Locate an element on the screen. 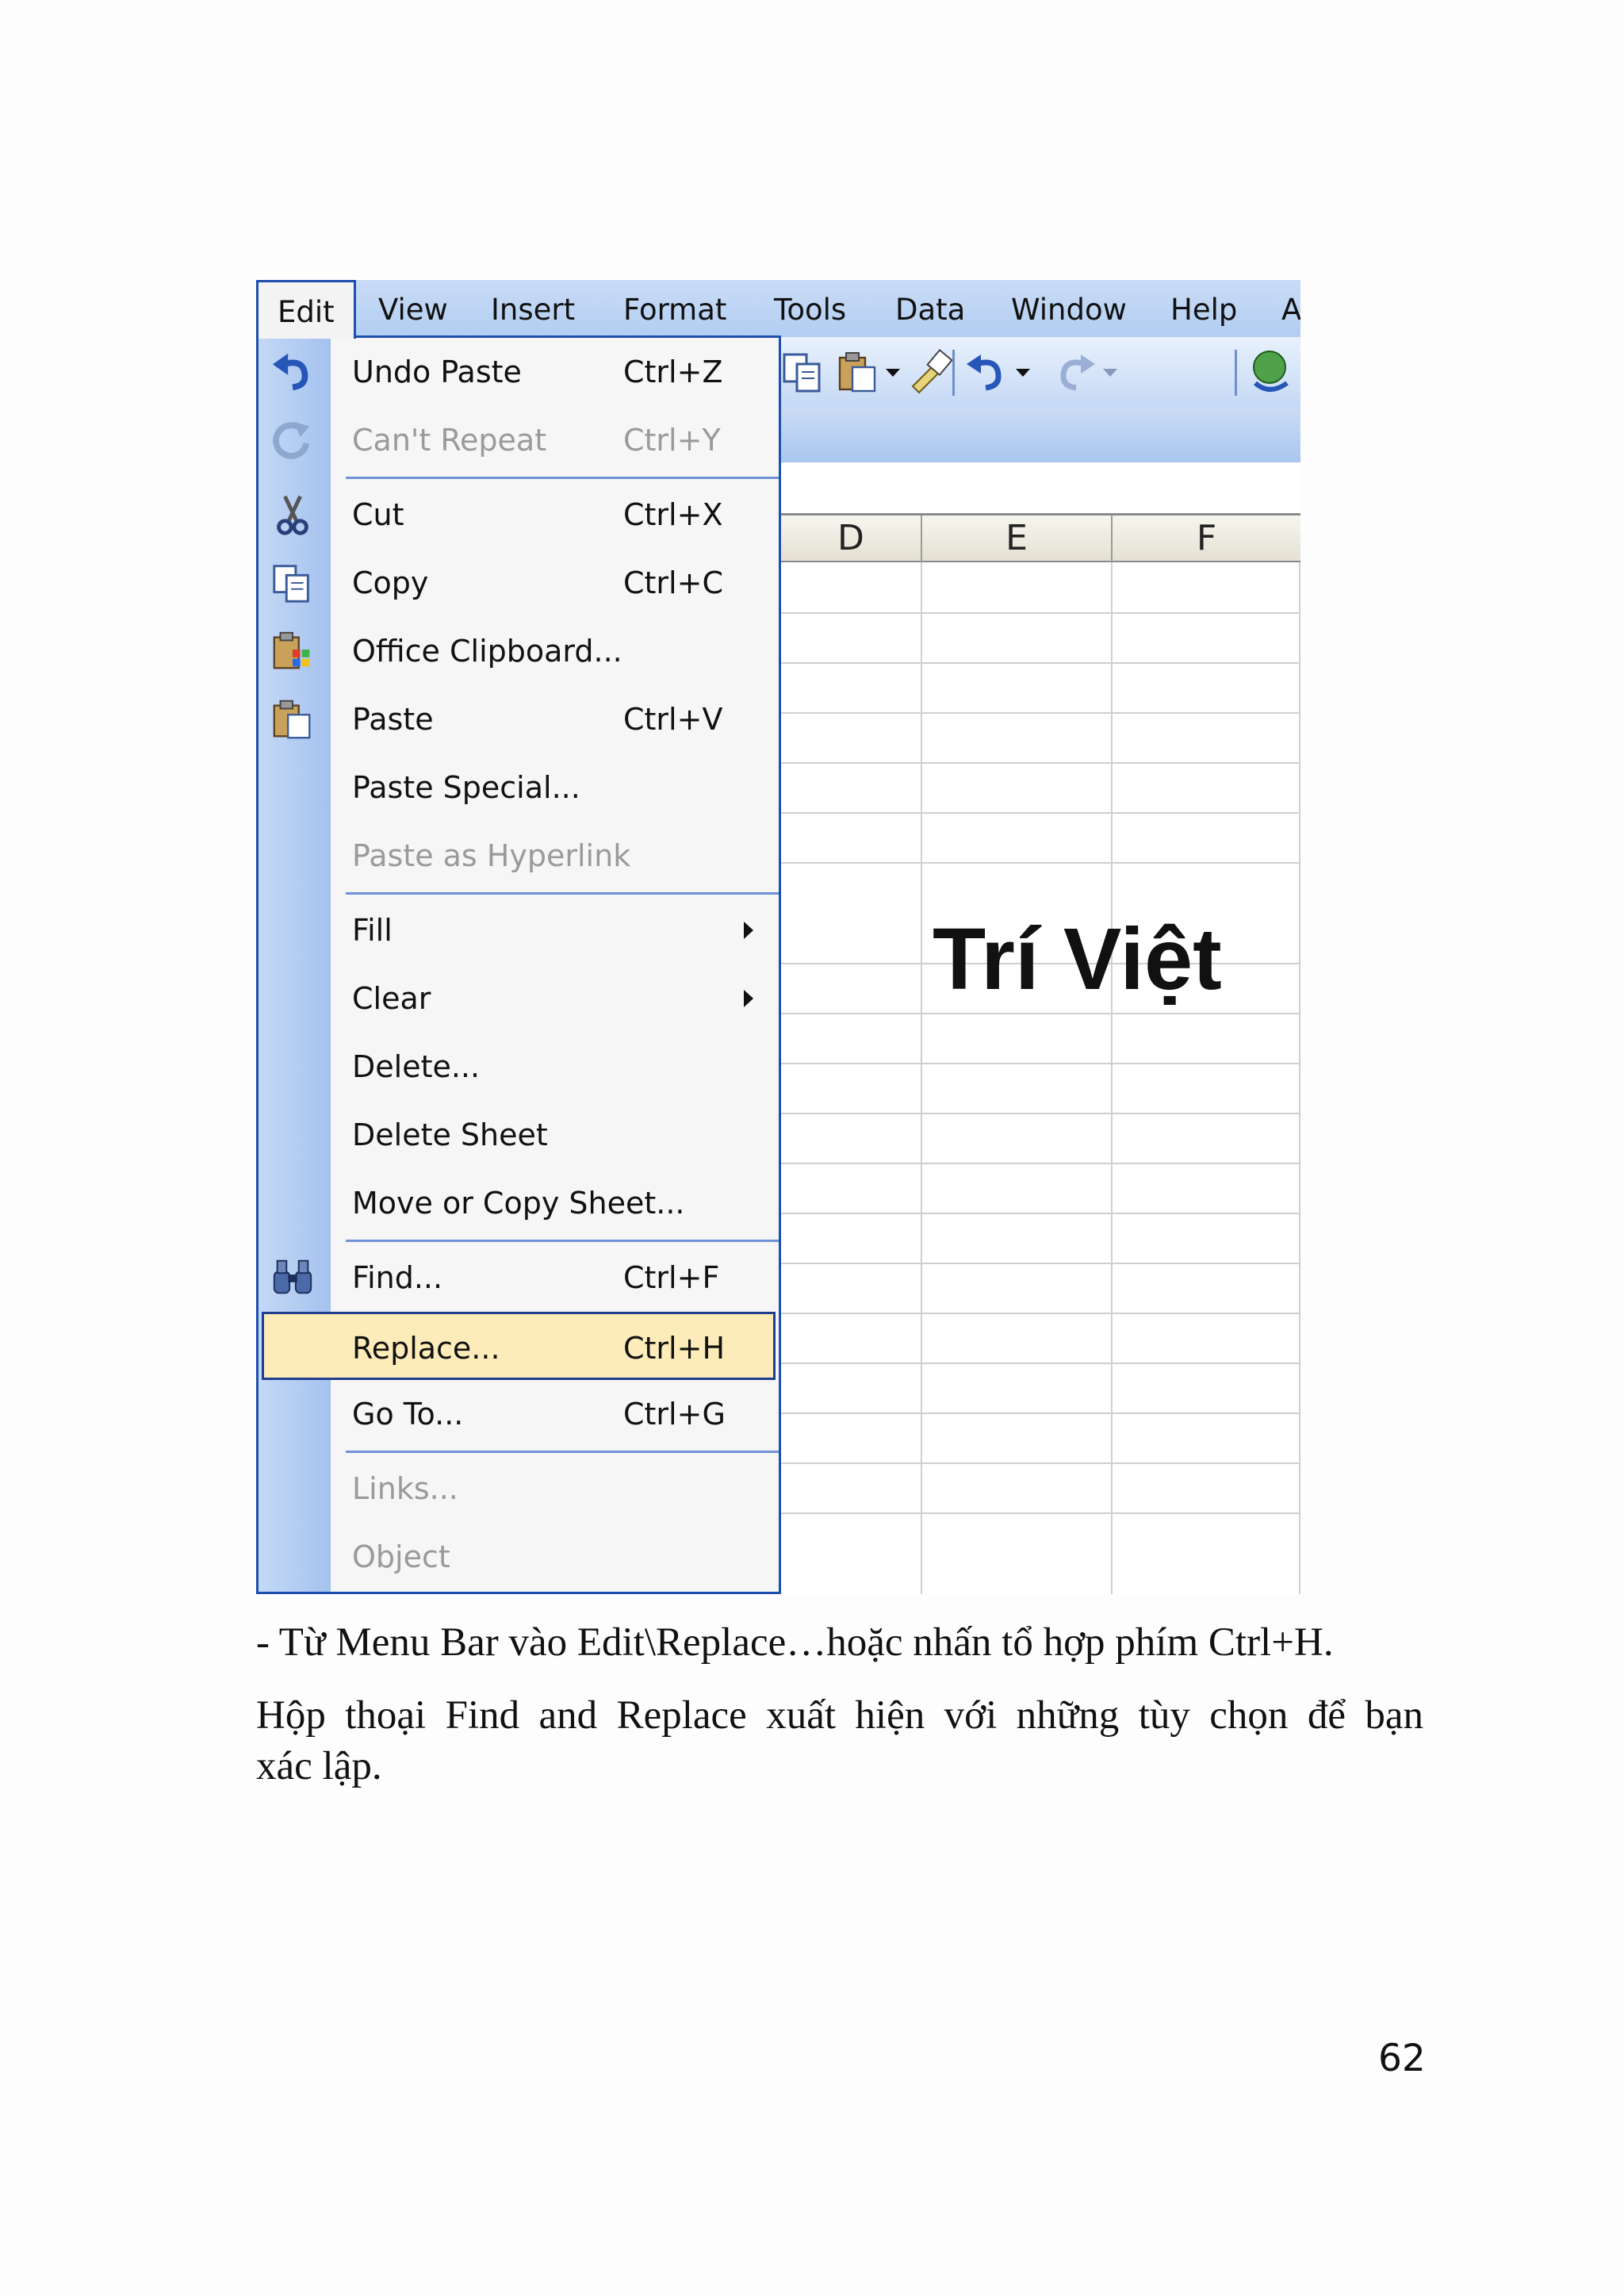 This screenshot has width=1624, height=2296. column-header-f: F is located at coordinates (1205, 539).